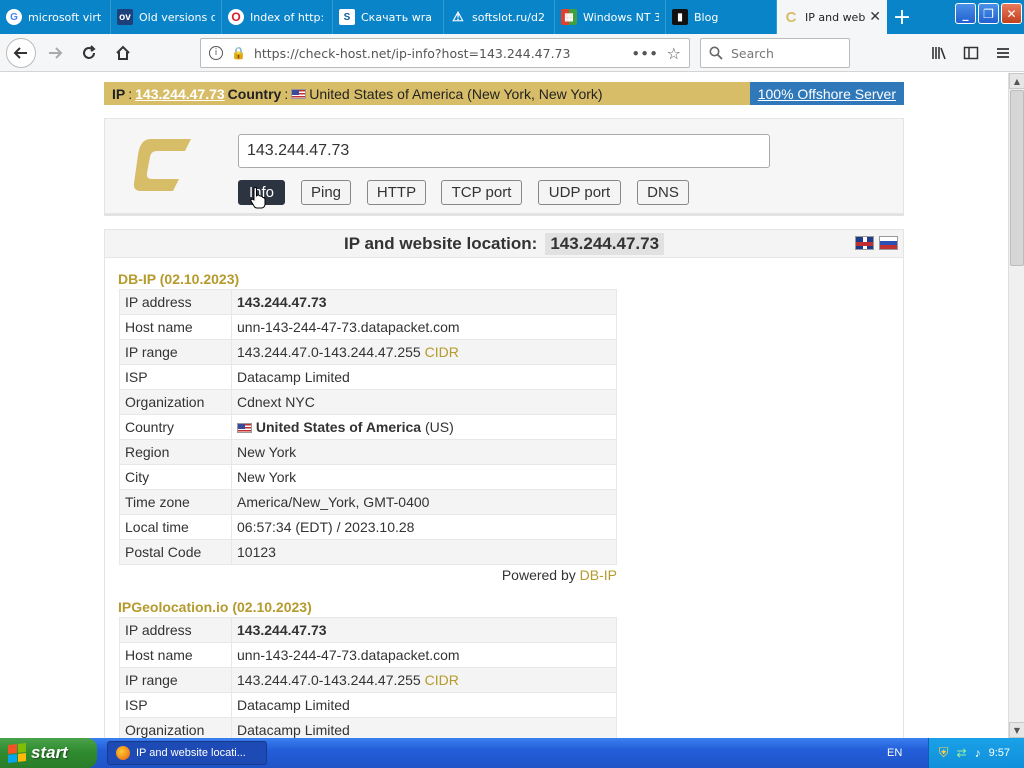 This screenshot has width=1024, height=768. I want to click on ip-label: IP, so click(119, 93).